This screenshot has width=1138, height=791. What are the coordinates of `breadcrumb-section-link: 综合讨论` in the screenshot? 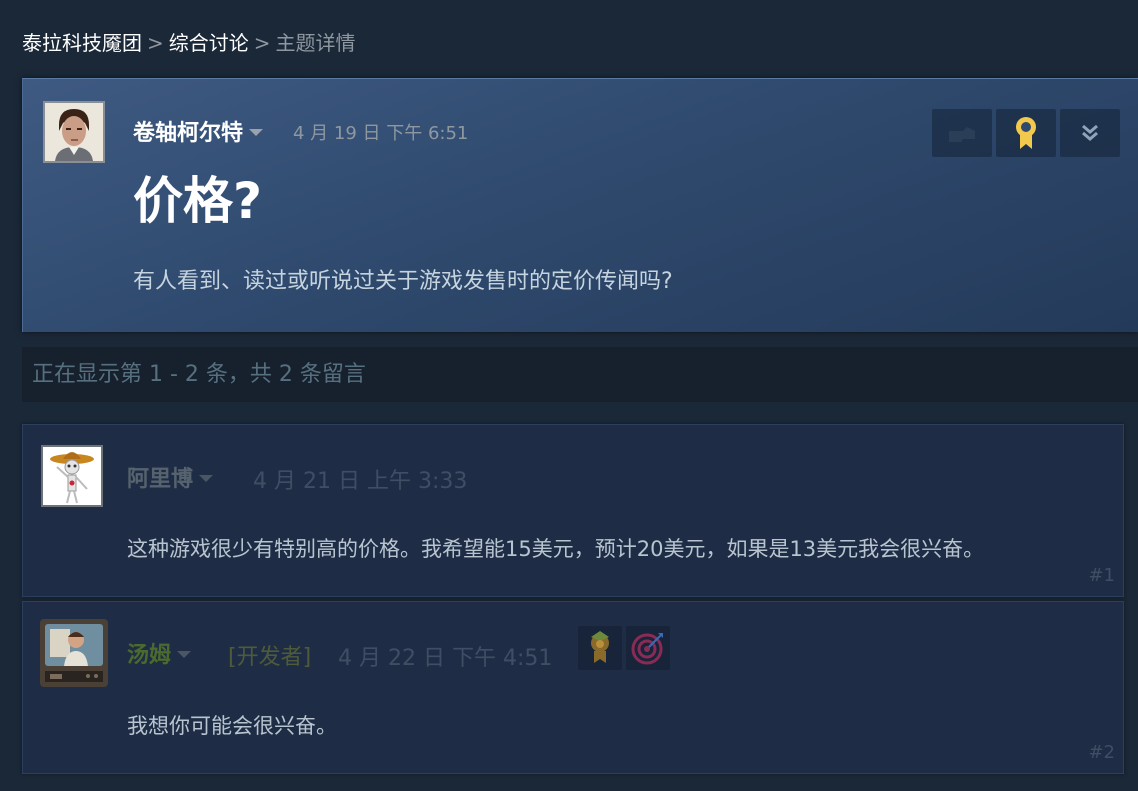 It's located at (209, 43).